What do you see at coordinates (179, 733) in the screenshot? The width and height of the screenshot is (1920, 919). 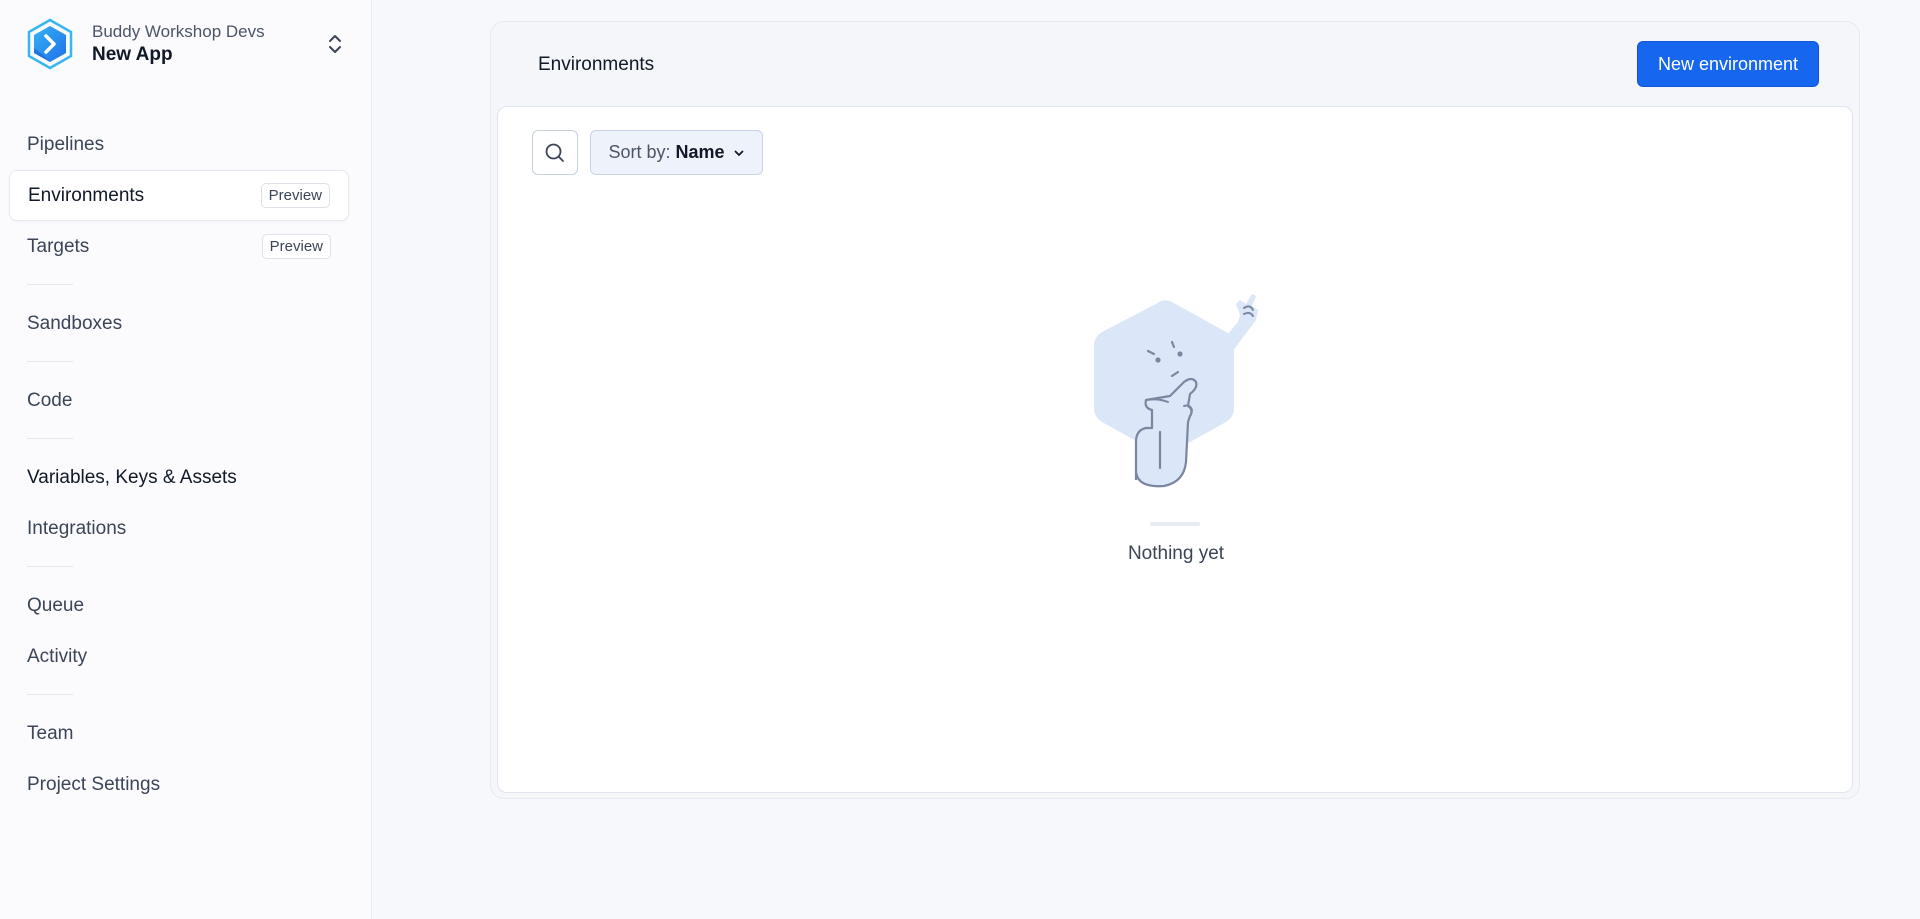 I see `sidebar-item-team: Team` at bounding box center [179, 733].